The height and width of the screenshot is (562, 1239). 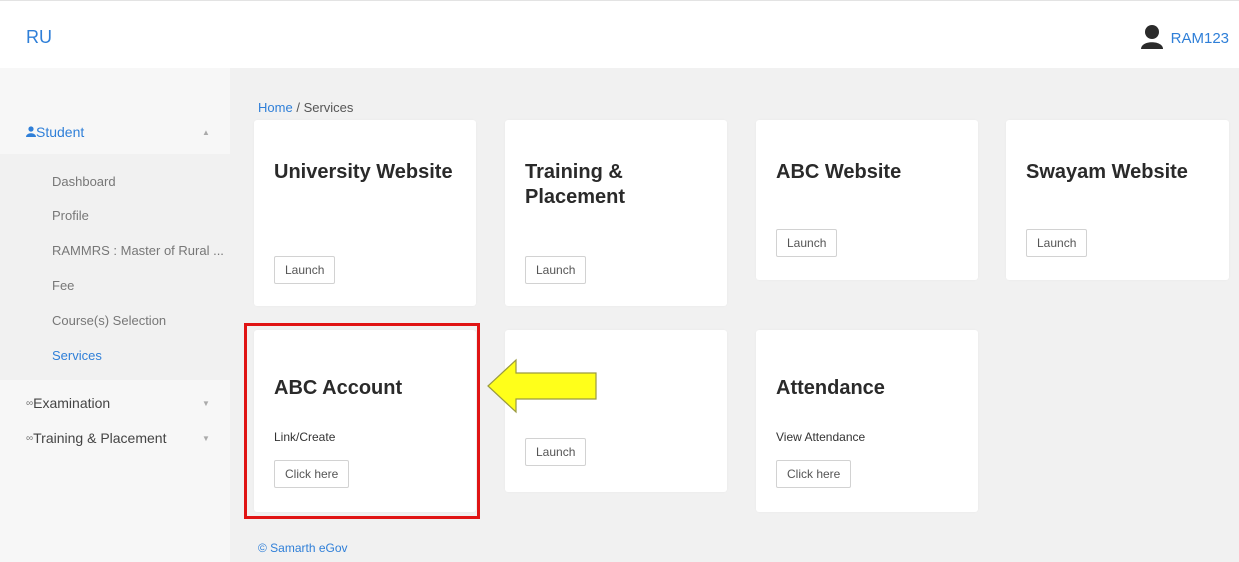 I want to click on card-abc-website: ABC Website Launch, so click(x=867, y=200).